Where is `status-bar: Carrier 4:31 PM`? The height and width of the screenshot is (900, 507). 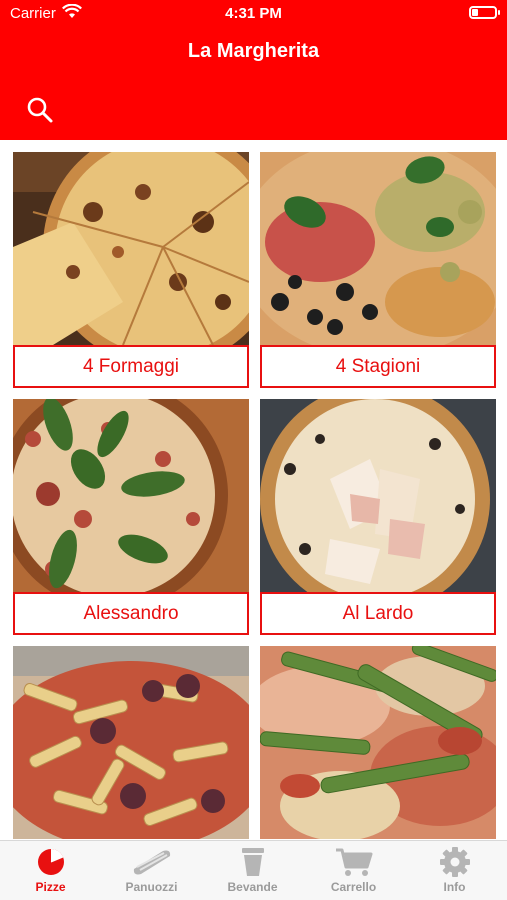 status-bar: Carrier 4:31 PM is located at coordinates (253, 14).